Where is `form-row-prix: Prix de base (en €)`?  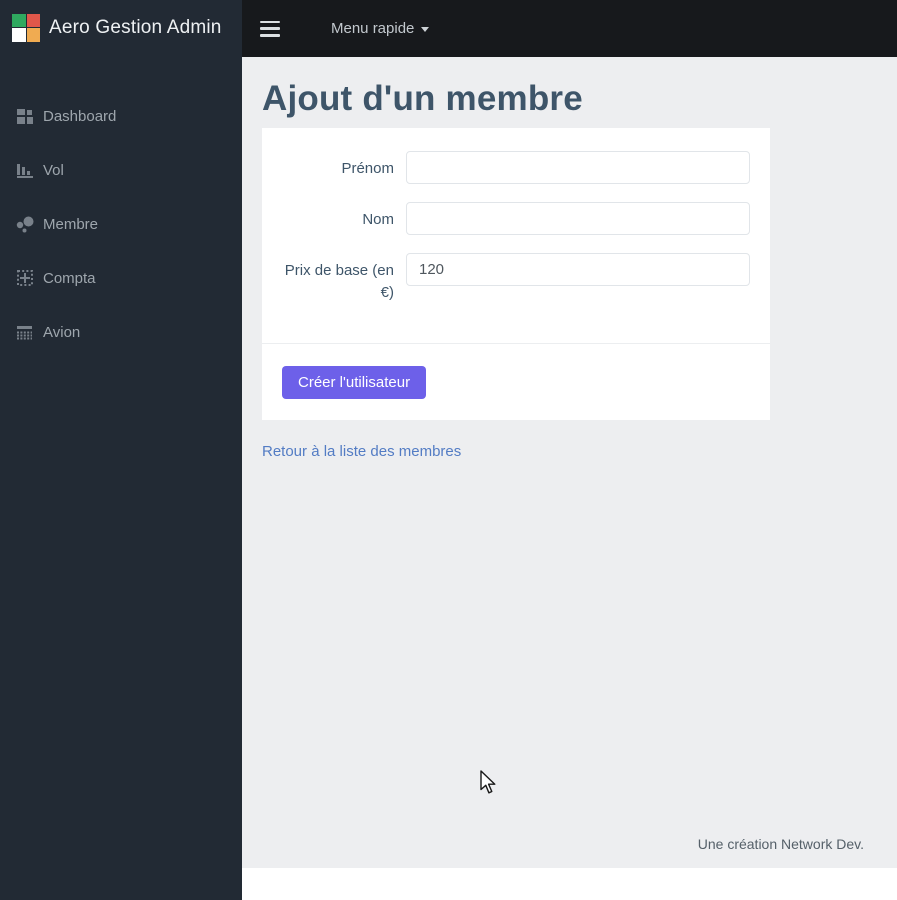 form-row-prix: Prix de base (en €) is located at coordinates (516, 278).